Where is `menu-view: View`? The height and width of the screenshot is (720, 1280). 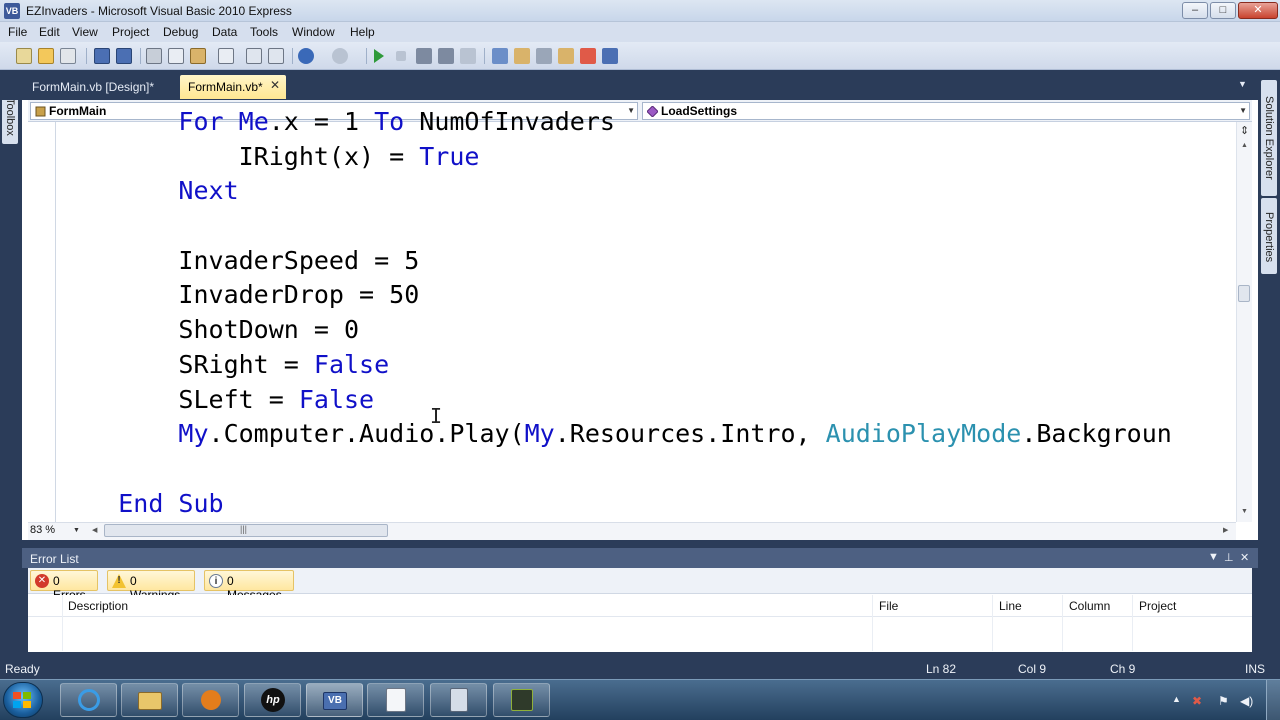
menu-view: View is located at coordinates (85, 32).